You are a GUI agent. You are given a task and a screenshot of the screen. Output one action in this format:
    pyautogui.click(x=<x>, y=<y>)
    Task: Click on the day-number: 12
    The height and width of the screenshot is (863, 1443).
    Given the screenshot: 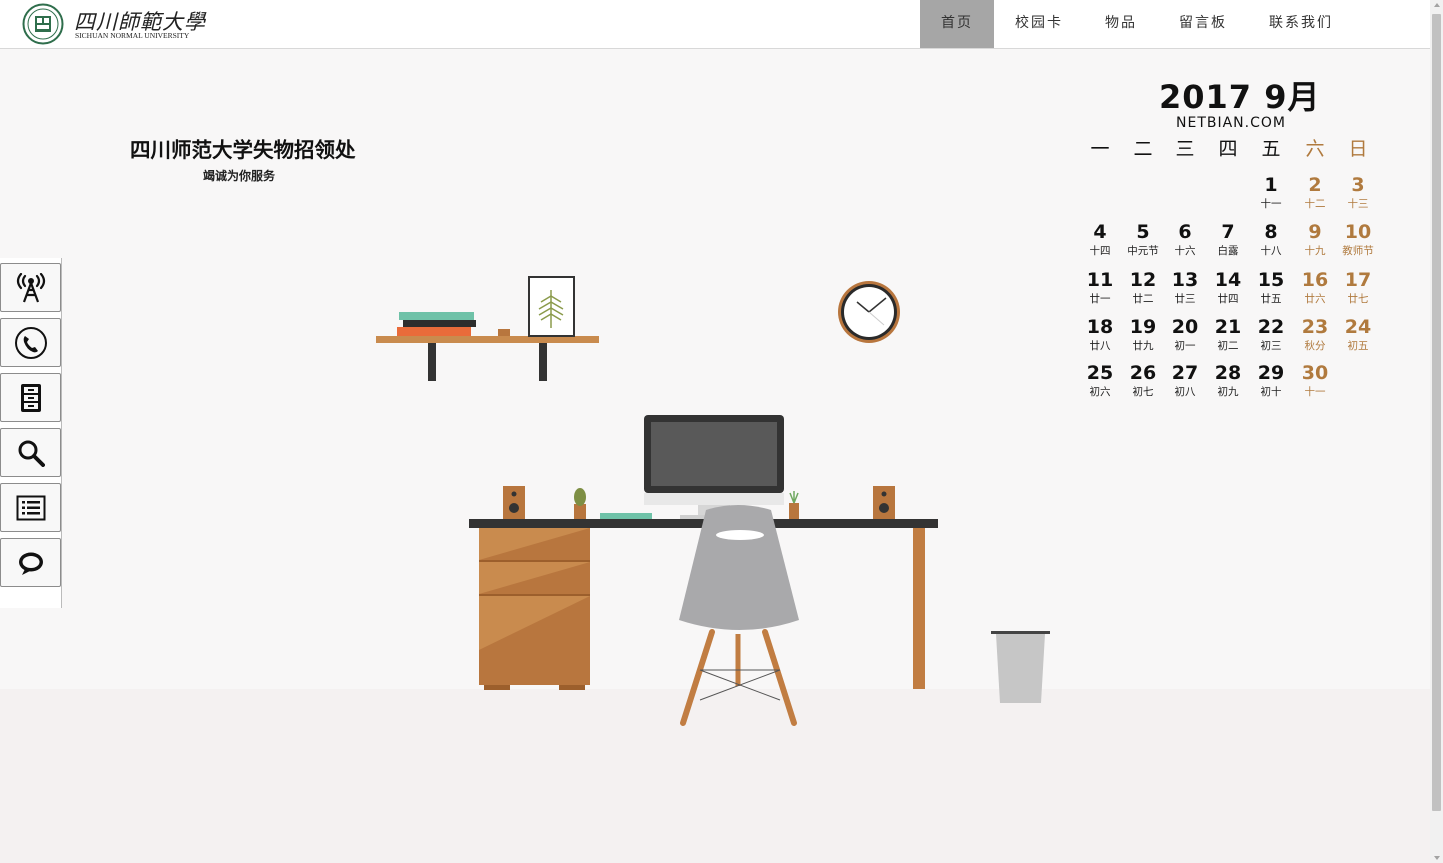 What is the action you would take?
    pyautogui.click(x=1143, y=280)
    